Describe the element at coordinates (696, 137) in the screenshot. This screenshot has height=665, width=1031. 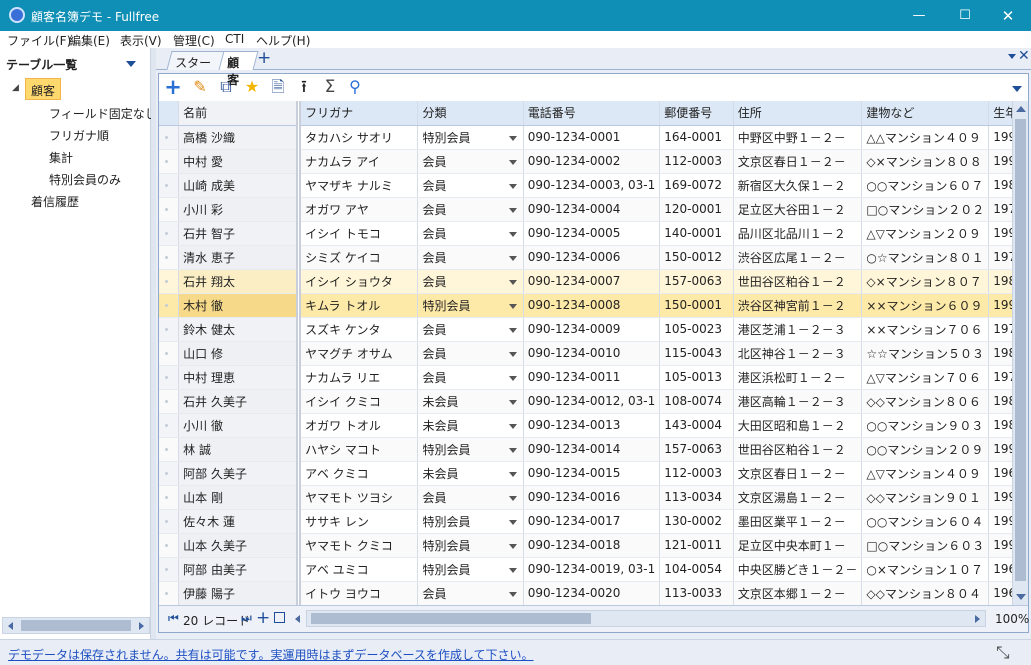
I see `cell-zip: 164-0001` at that location.